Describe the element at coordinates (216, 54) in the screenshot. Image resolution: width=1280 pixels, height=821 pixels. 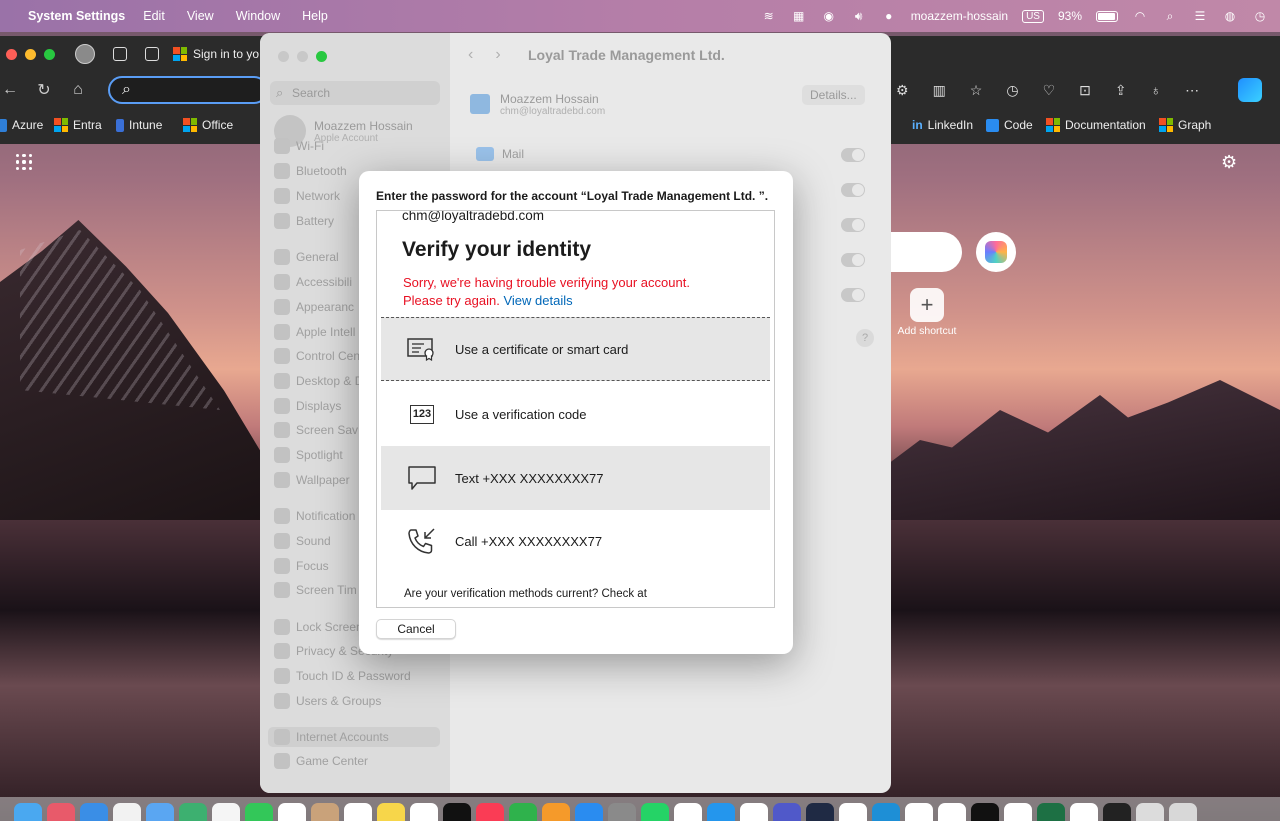
I see `browser-tab: Sign in to yo` at that location.